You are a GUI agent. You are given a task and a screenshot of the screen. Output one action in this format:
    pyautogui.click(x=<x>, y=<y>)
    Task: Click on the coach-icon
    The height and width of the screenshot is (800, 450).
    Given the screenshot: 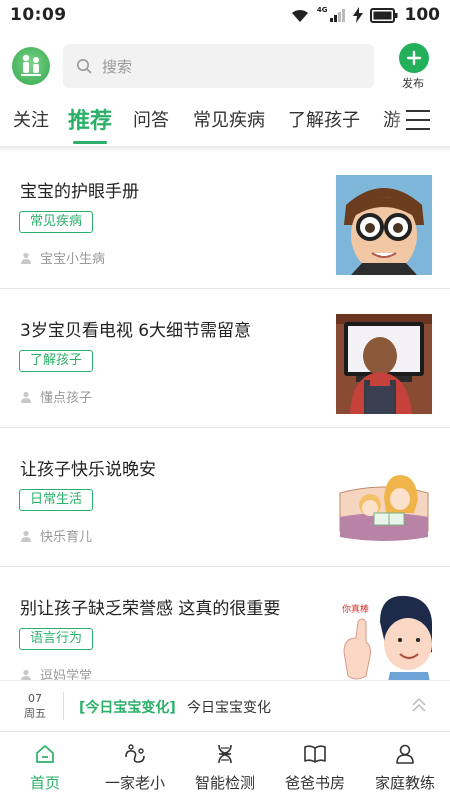 What is the action you would take?
    pyautogui.click(x=405, y=754)
    